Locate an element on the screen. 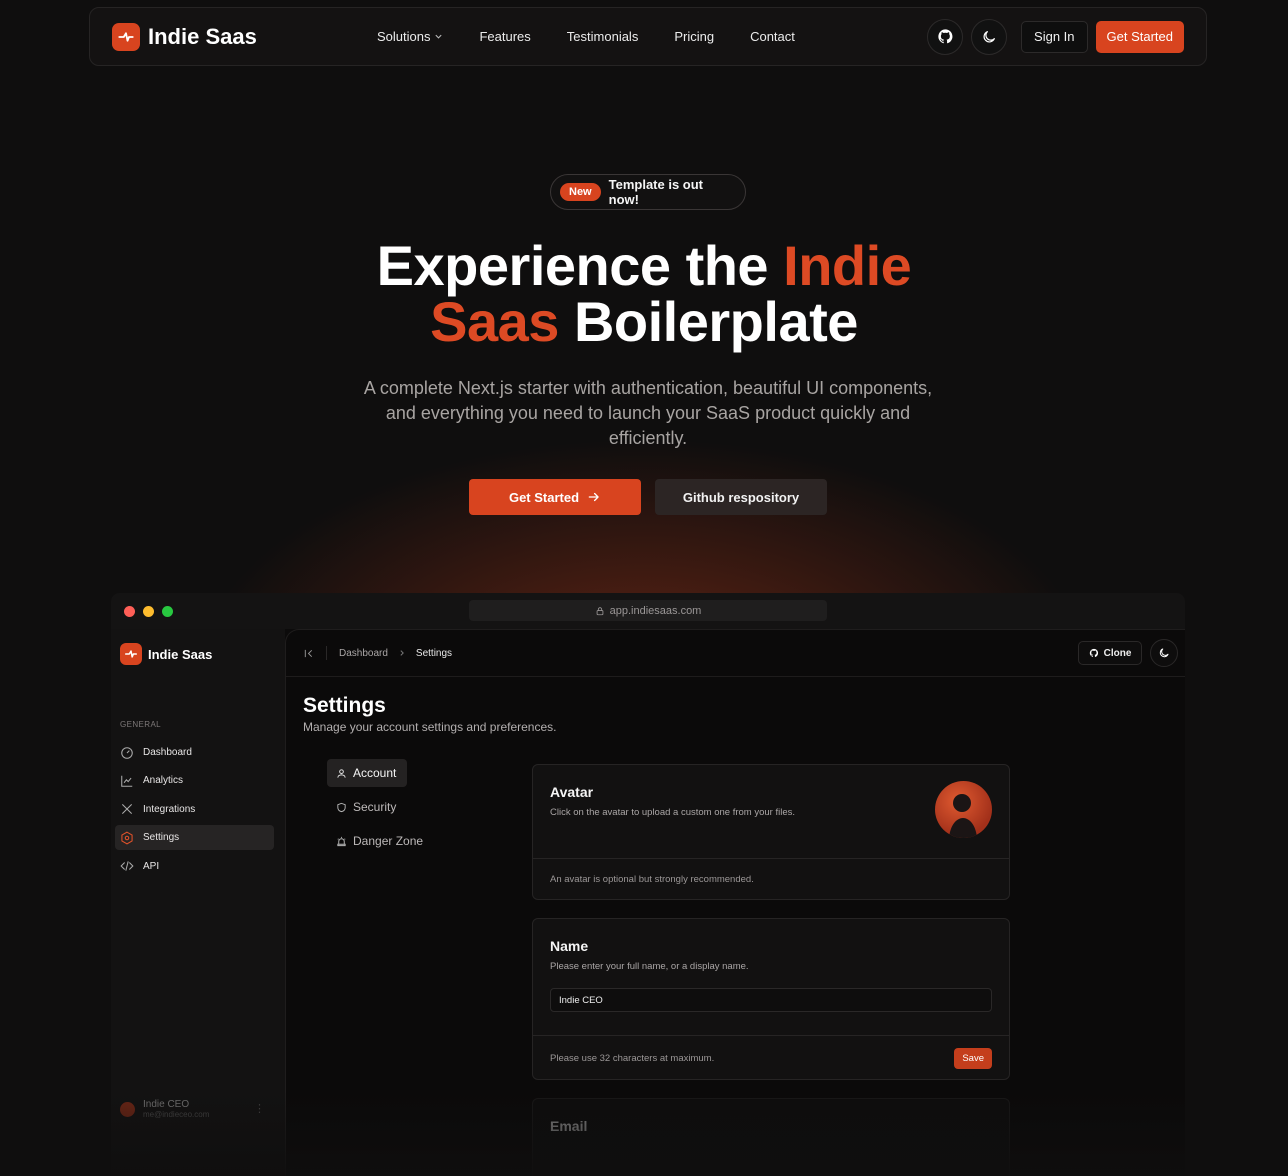  announcement-badge: New Template is out now! is located at coordinates (648, 192).